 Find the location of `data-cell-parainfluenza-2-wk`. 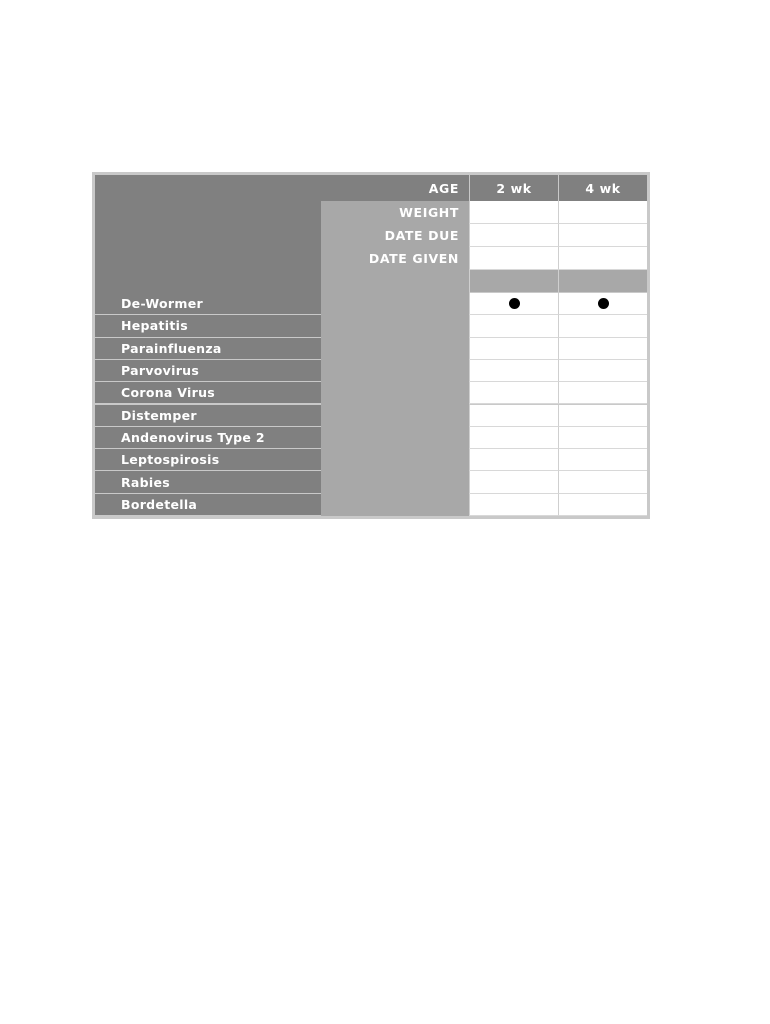

data-cell-parainfluenza-2-wk is located at coordinates (513, 348).